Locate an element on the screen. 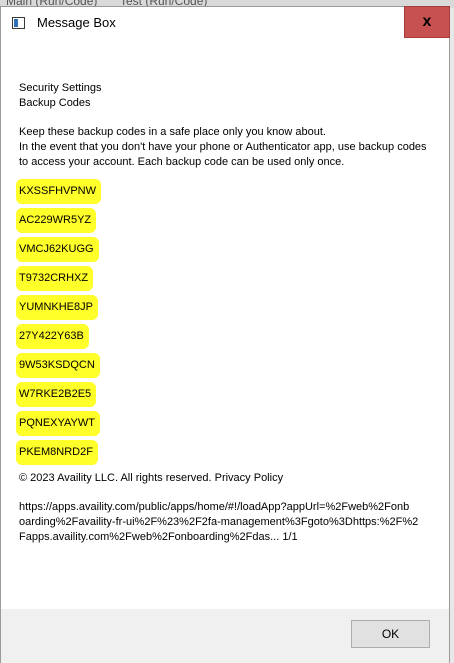 Image resolution: width=454 pixels, height=663 pixels. button-bar: OK is located at coordinates (225, 636).